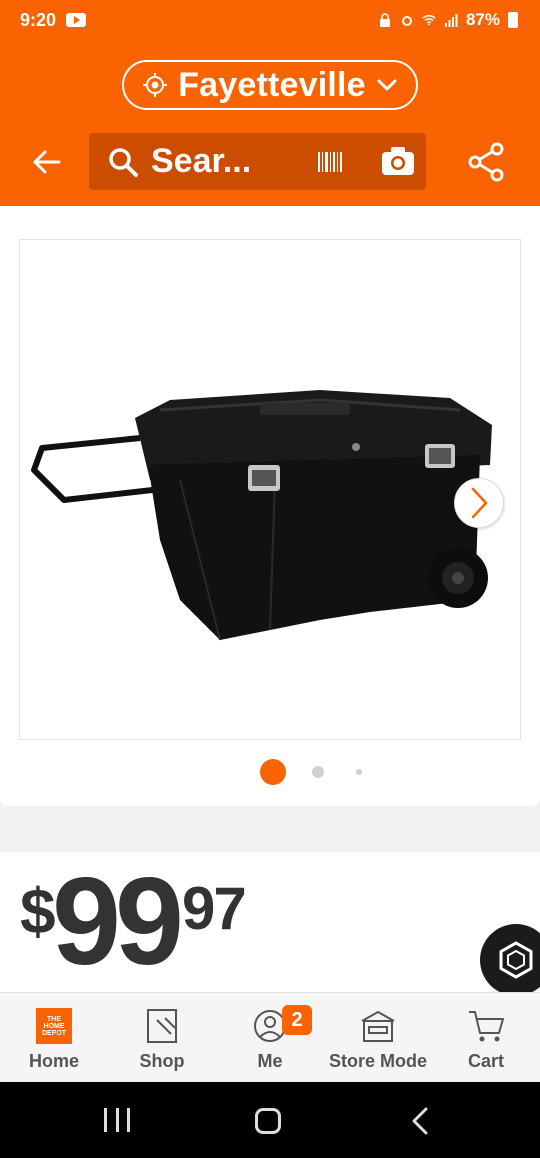 The height and width of the screenshot is (1158, 540). I want to click on nav-label: Cart, so click(485, 1061).